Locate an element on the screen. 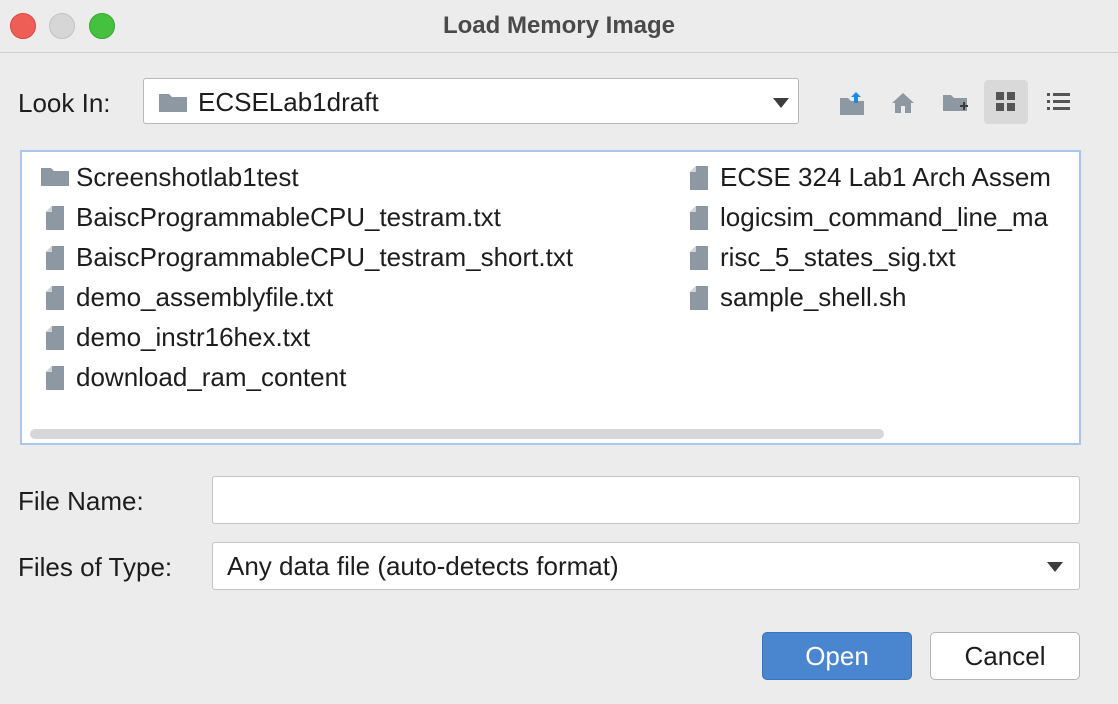 The height and width of the screenshot is (704, 1118). file-name-text: demo_assemblyfile.txt is located at coordinates (205, 297).